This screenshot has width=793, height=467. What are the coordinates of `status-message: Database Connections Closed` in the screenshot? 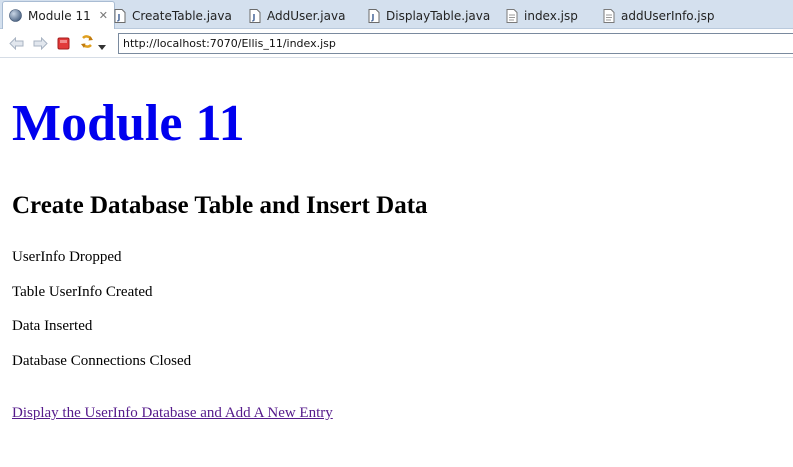 It's located at (102, 361).